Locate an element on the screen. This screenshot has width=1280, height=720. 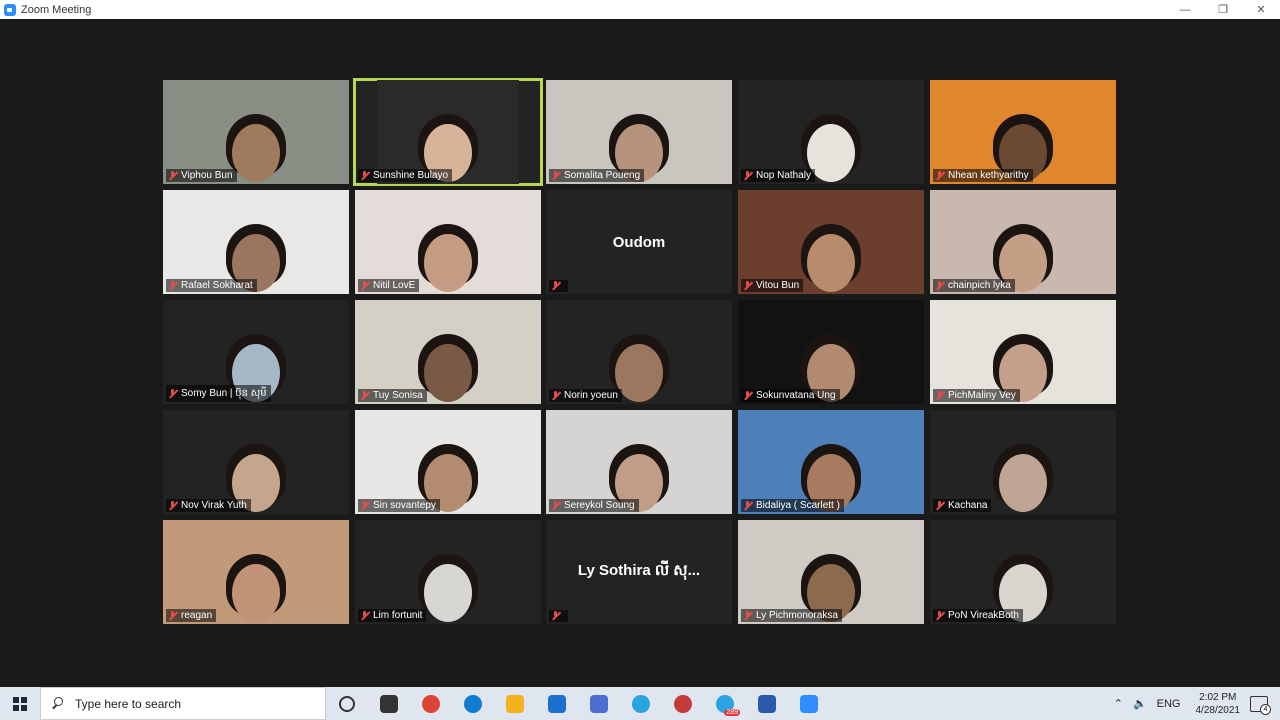
word-button is located at coordinates (767, 703).